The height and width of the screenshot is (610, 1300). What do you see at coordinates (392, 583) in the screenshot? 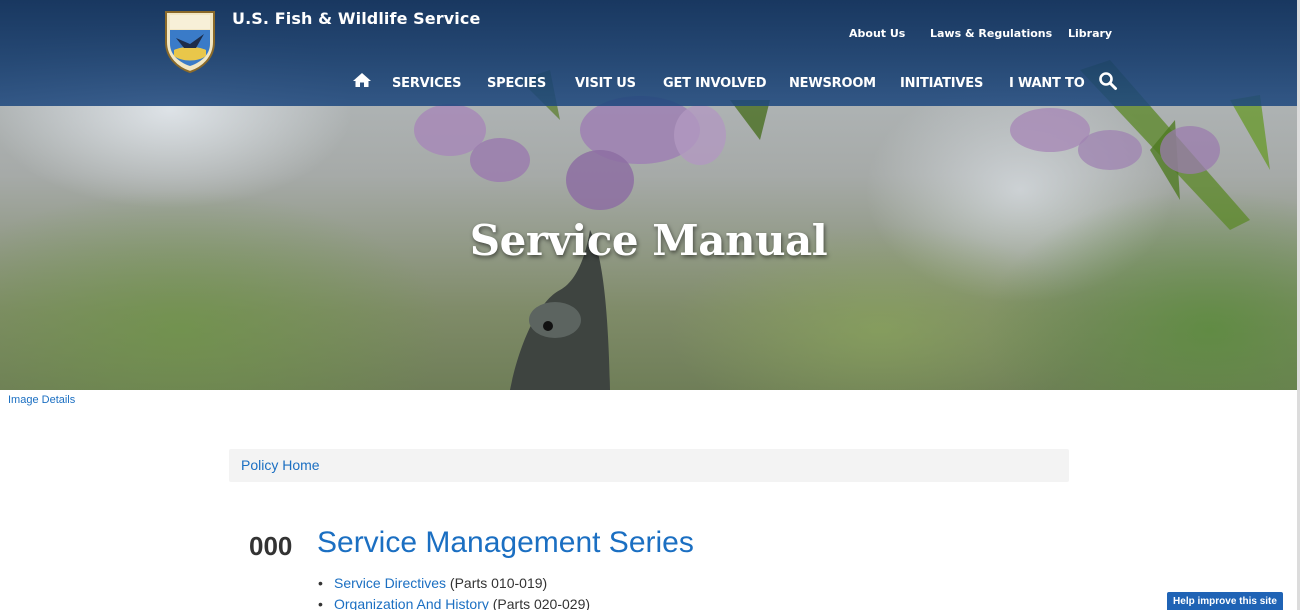
I see `service-directives-link: Service Directives` at bounding box center [392, 583].